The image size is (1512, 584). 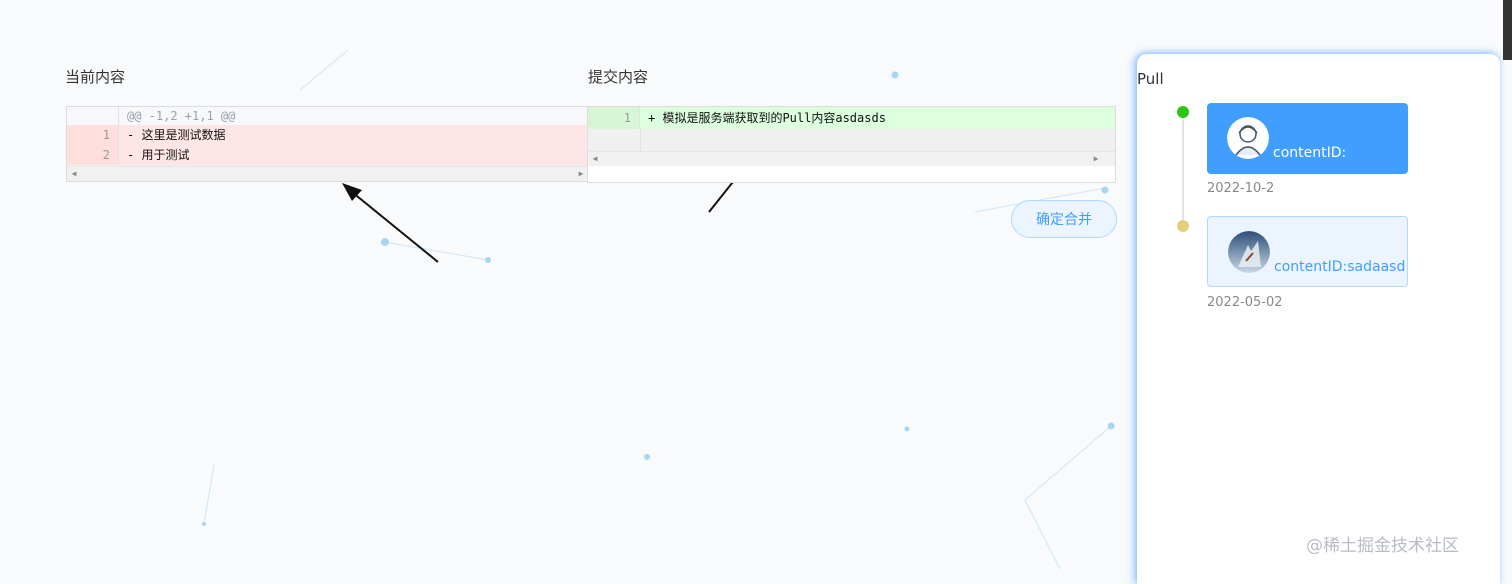 What do you see at coordinates (767, 118) in the screenshot?
I see `line-text: + 模拟是服务端获取到的Pull内容asdasds` at bounding box center [767, 118].